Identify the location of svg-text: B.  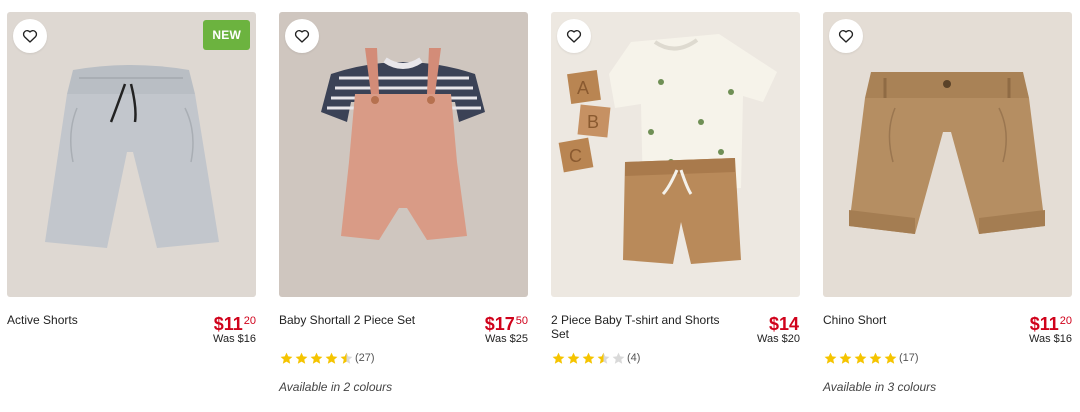
(593, 122).